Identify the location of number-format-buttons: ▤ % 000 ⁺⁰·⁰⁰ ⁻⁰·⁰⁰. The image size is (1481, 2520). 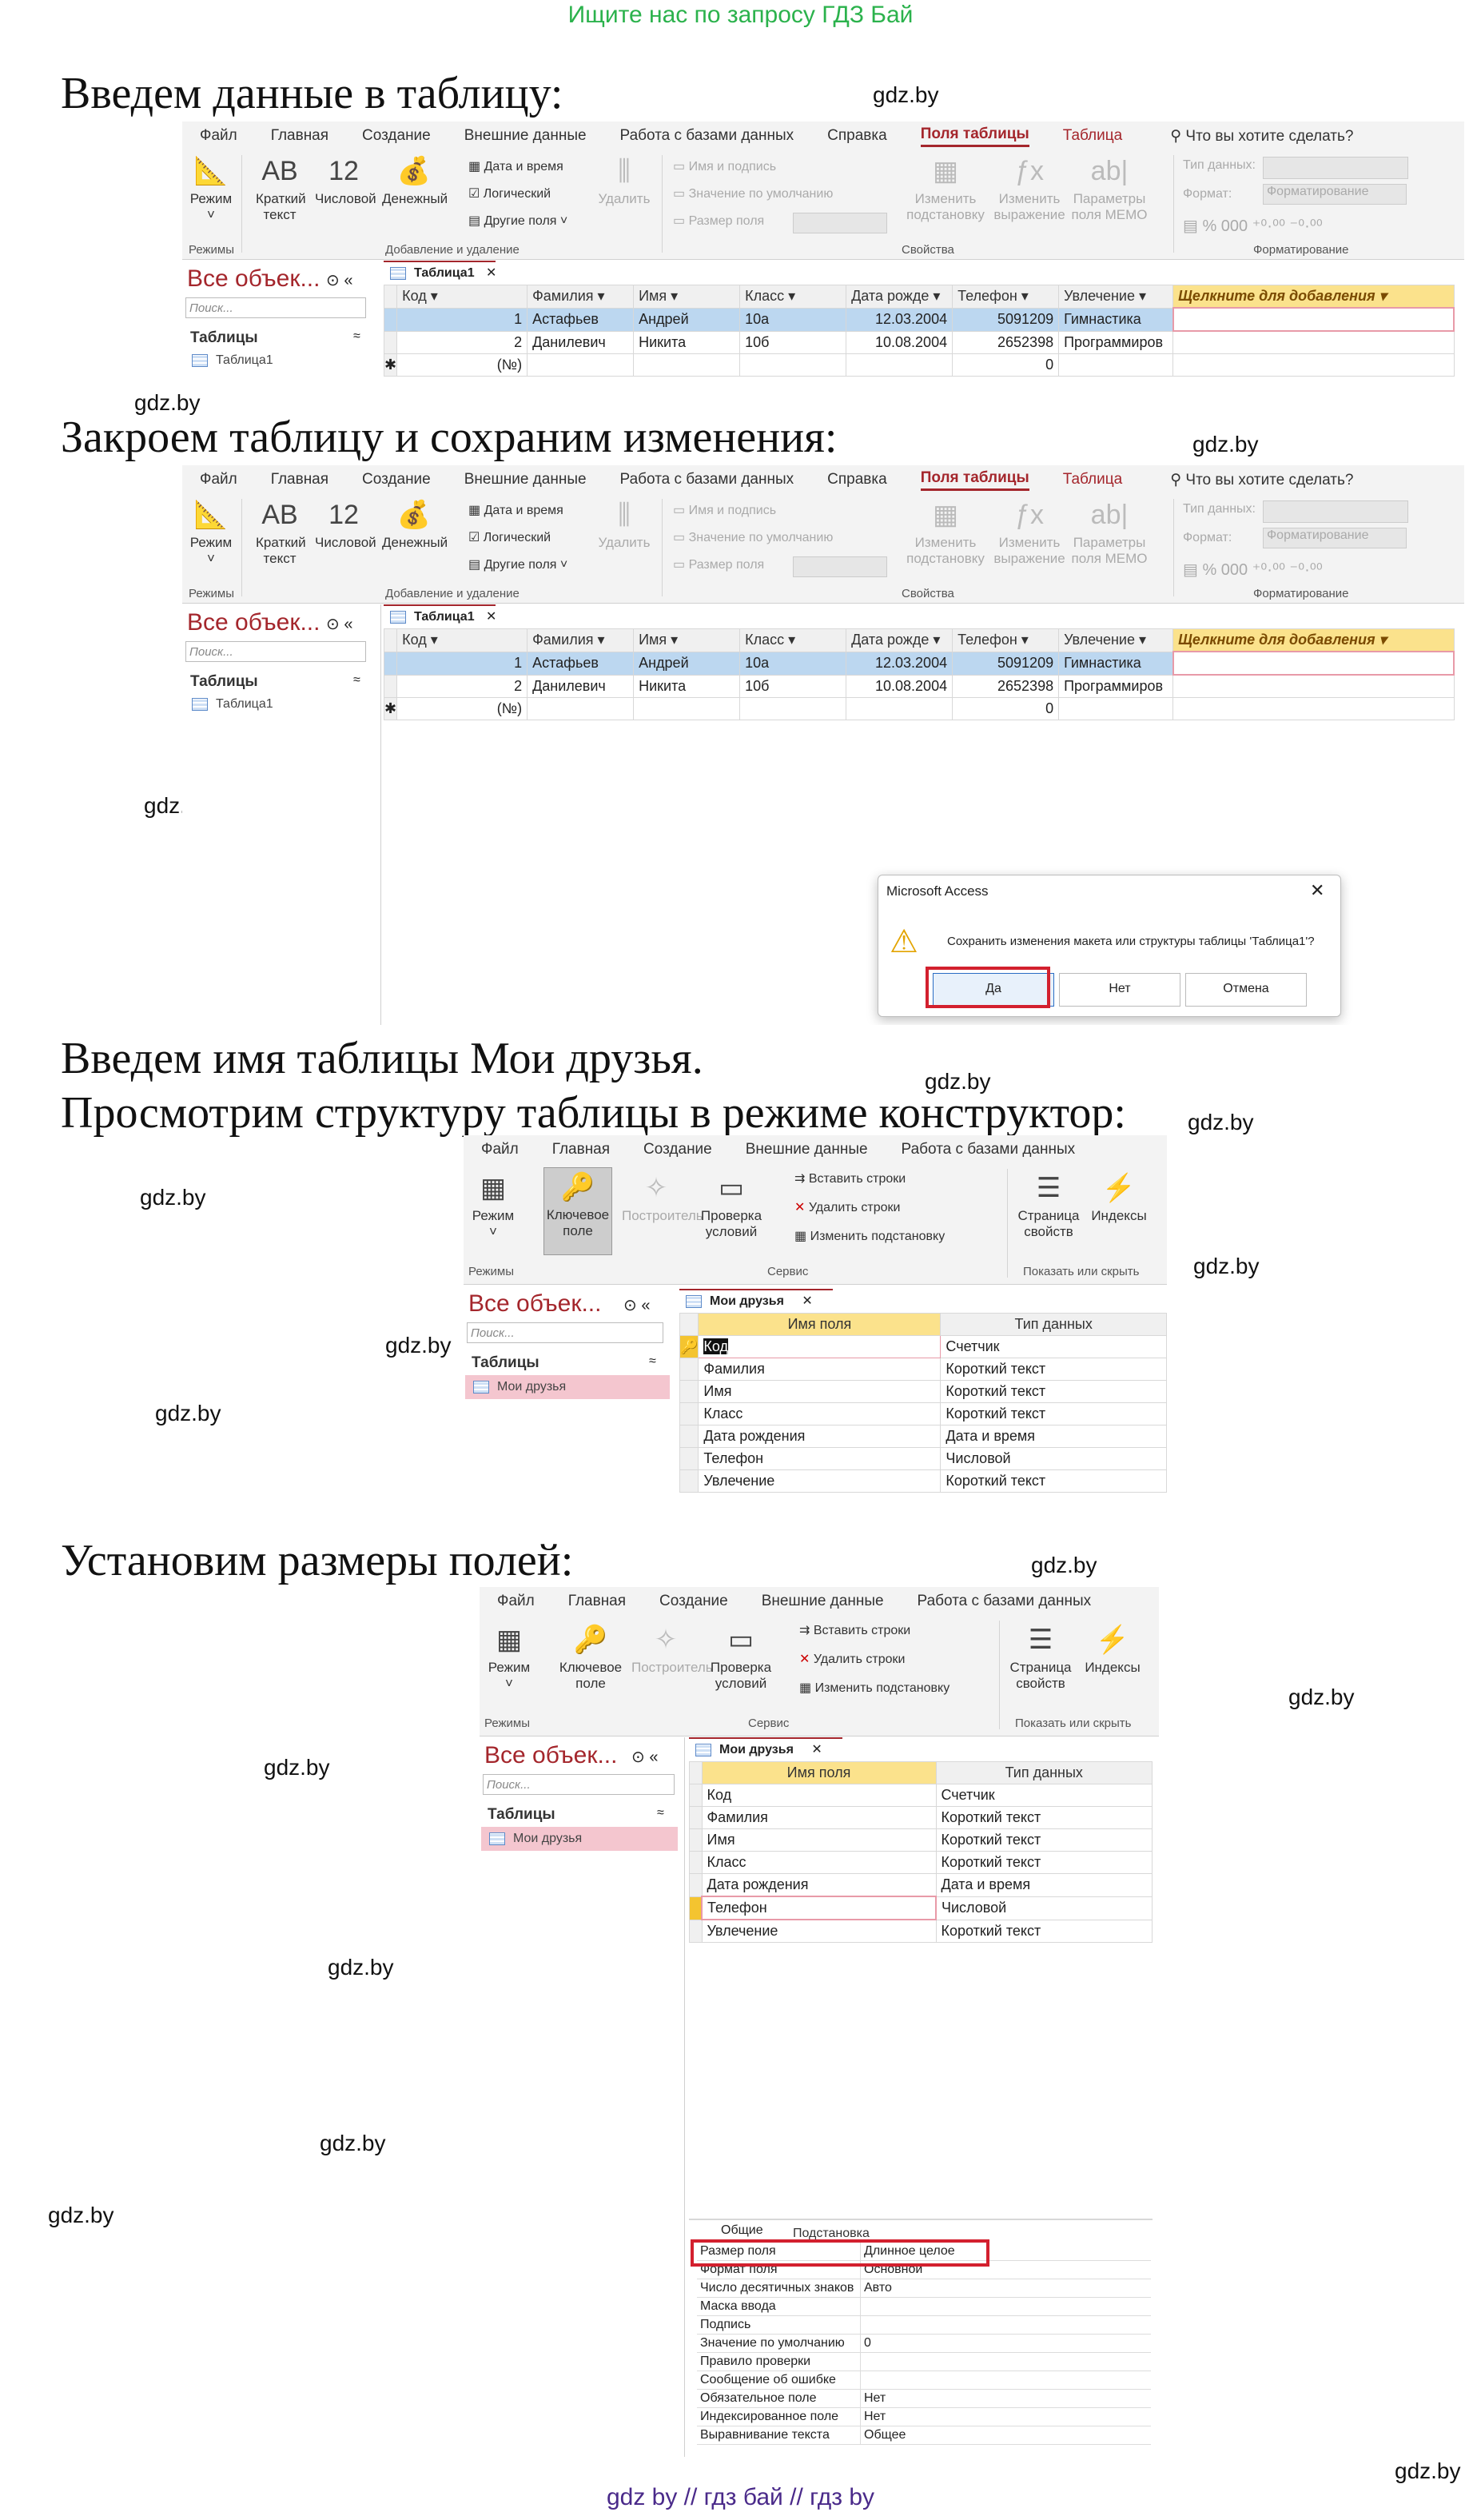
(1253, 226).